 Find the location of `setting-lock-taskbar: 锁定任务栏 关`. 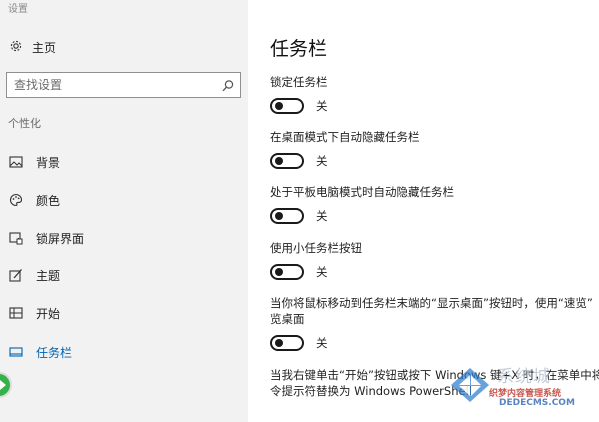

setting-lock-taskbar: 锁定任务栏 关 is located at coordinates (434, 94).